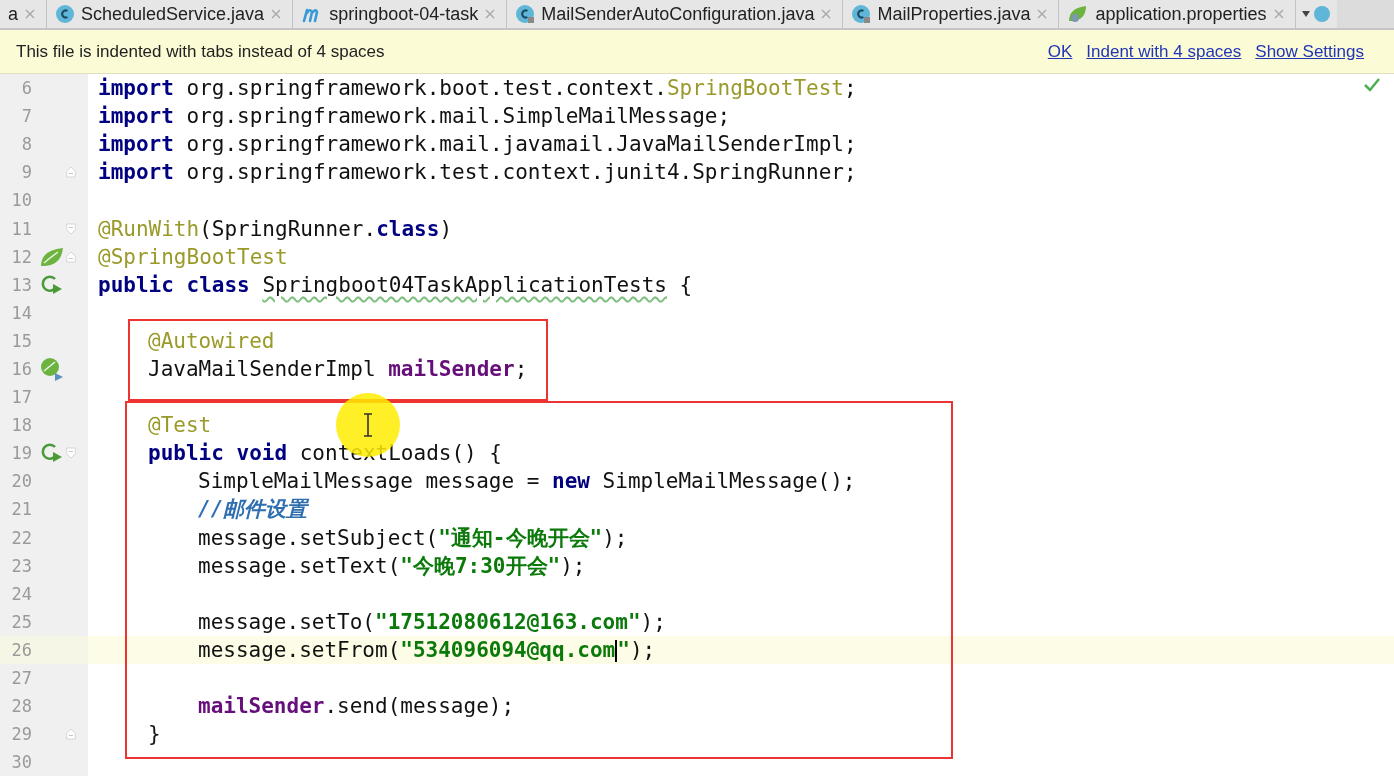  I want to click on leaf-icon, so click(52, 256).